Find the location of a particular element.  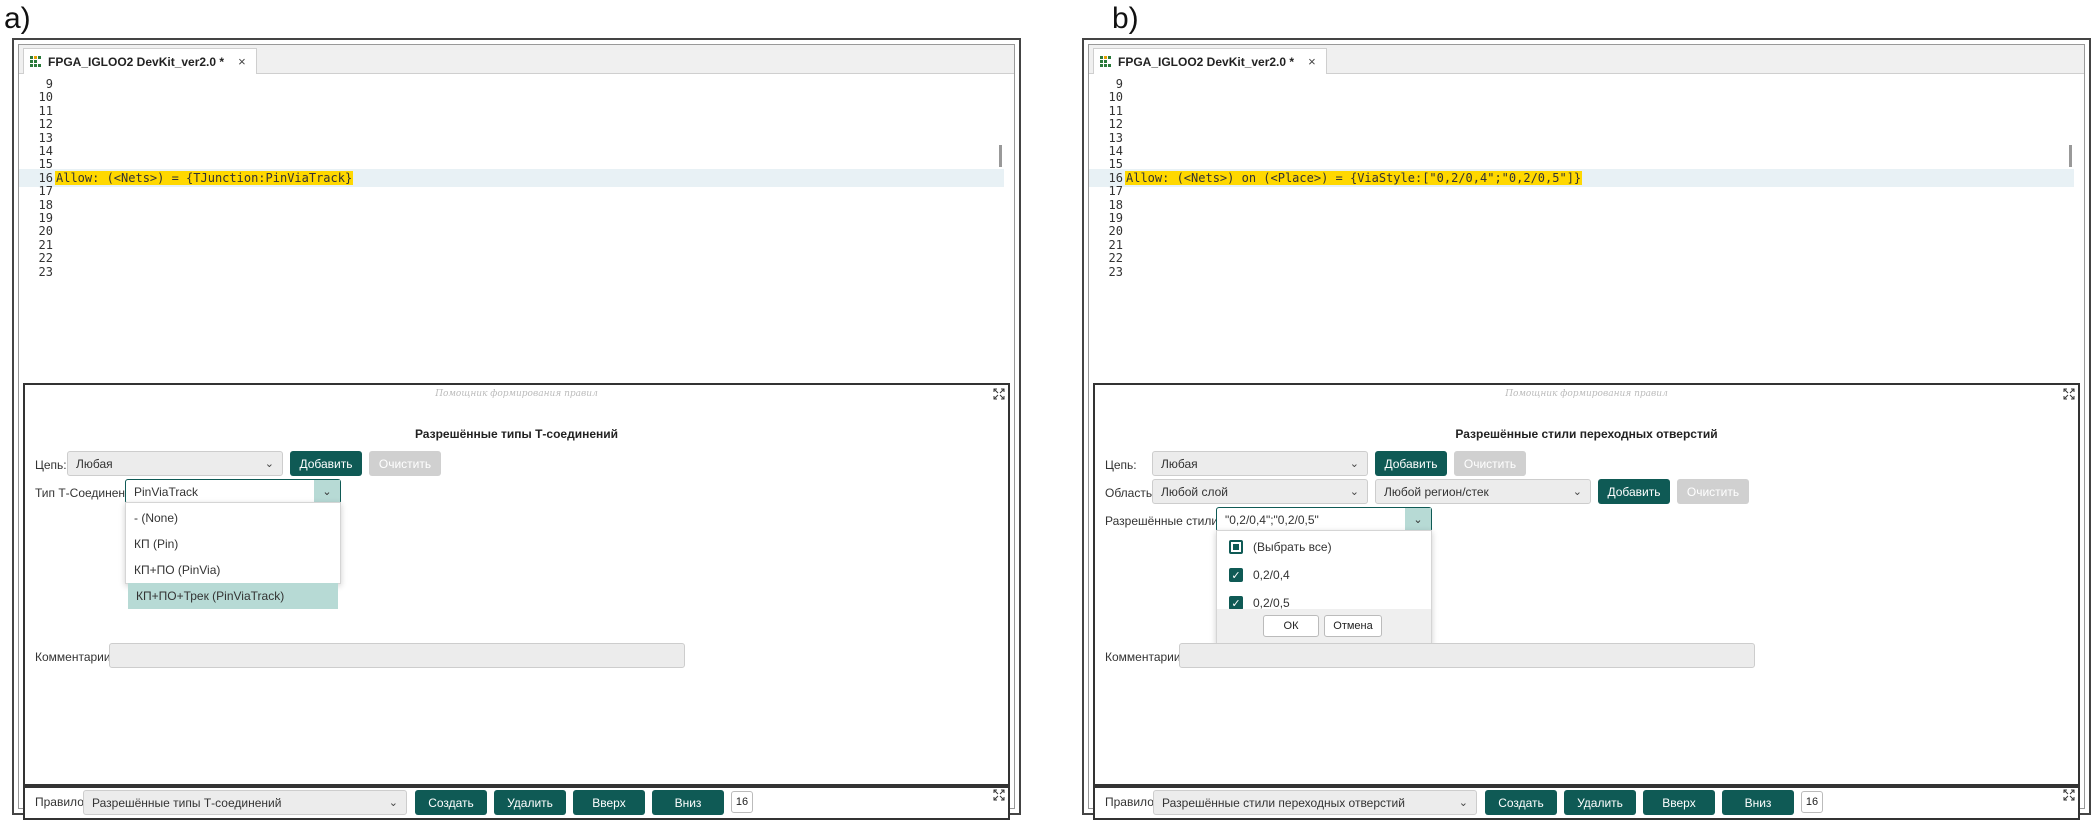

layer-select-value: Любой слой is located at coordinates (1194, 491).